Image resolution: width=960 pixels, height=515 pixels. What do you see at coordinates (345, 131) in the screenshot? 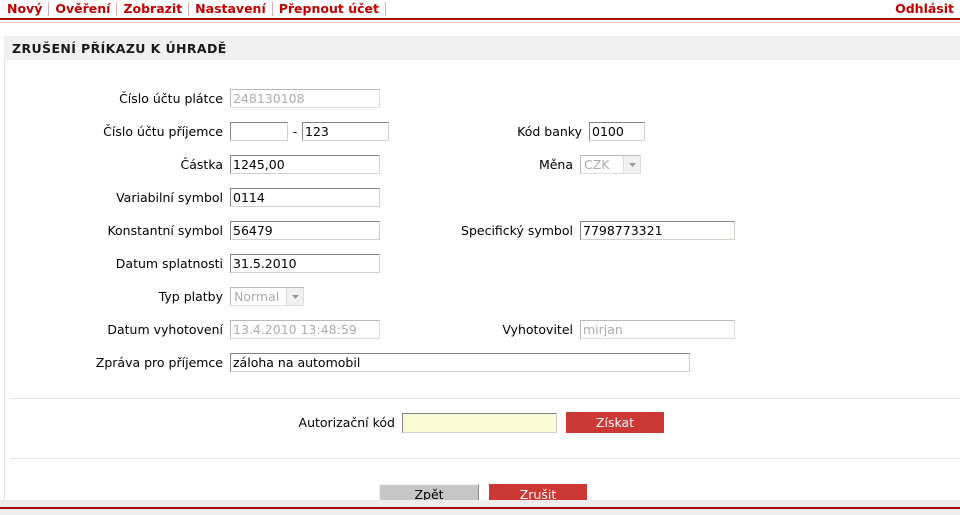
I see `input-recipient-account-number` at bounding box center [345, 131].